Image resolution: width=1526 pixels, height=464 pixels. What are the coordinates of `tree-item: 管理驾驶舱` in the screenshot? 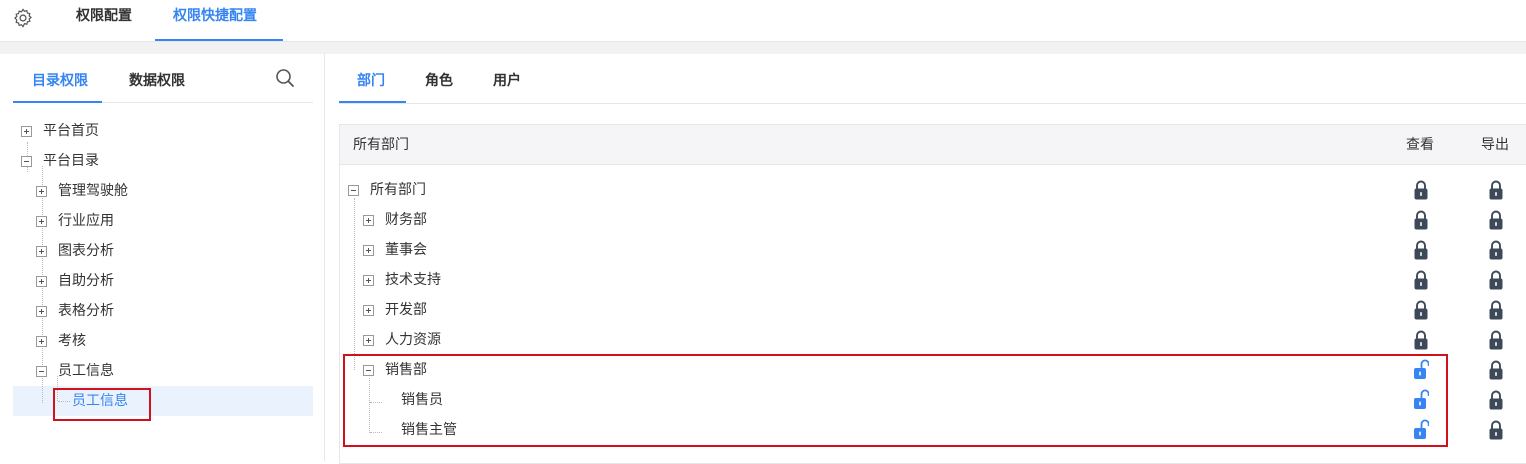 It's located at (82, 191).